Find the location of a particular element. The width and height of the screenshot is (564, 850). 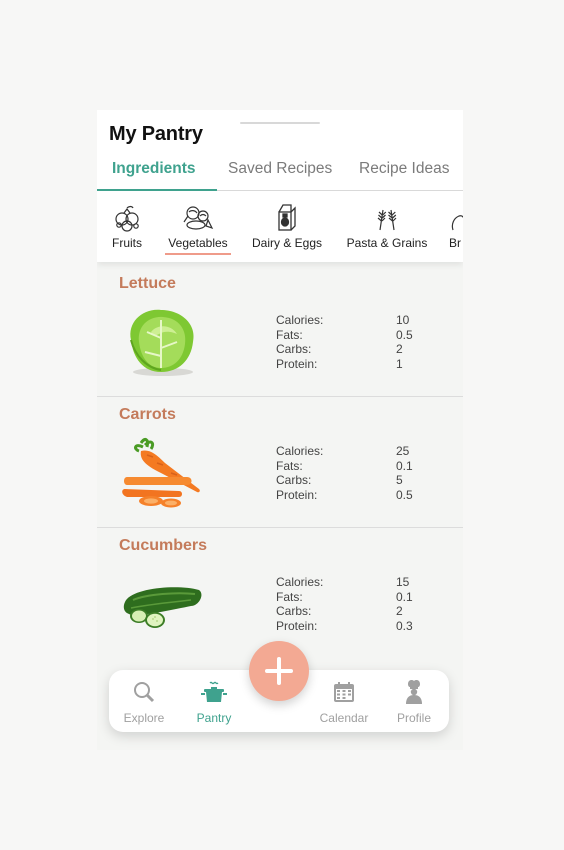

cucumbers-image is located at coordinates (162, 602).